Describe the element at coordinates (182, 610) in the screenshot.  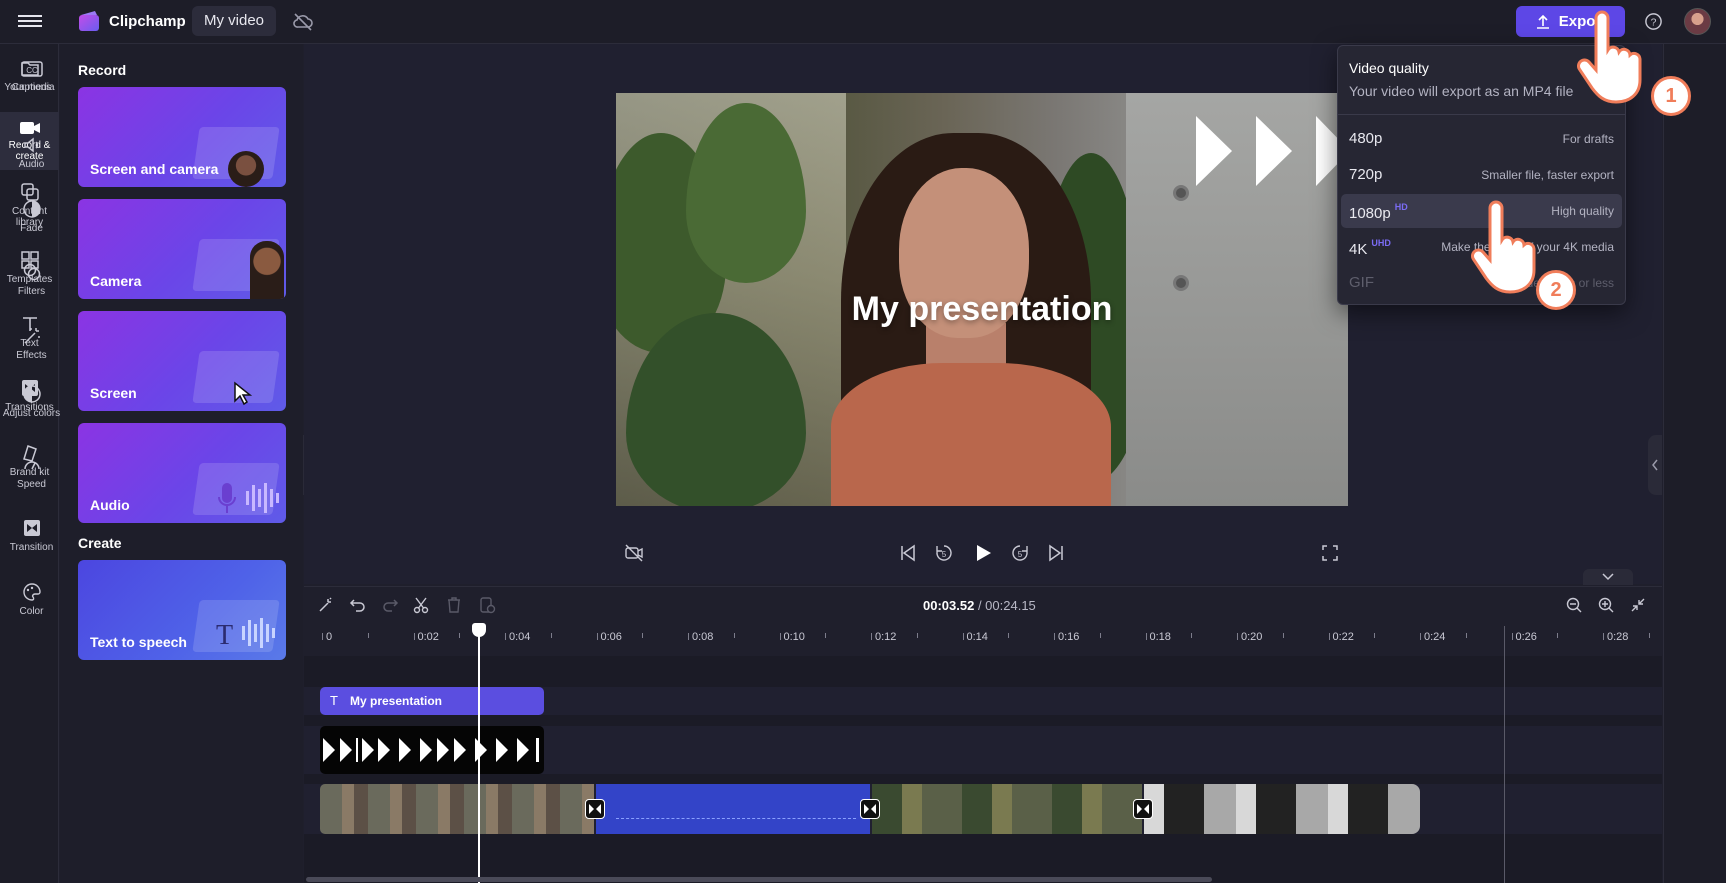
I see `text-to-speech-card: T Text to speech` at that location.